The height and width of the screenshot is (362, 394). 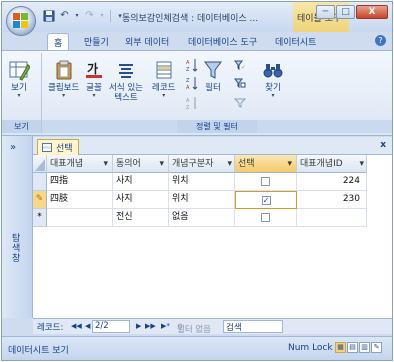 What do you see at coordinates (266, 164) in the screenshot?
I see `column-header-selection: 선택 ▾` at bounding box center [266, 164].